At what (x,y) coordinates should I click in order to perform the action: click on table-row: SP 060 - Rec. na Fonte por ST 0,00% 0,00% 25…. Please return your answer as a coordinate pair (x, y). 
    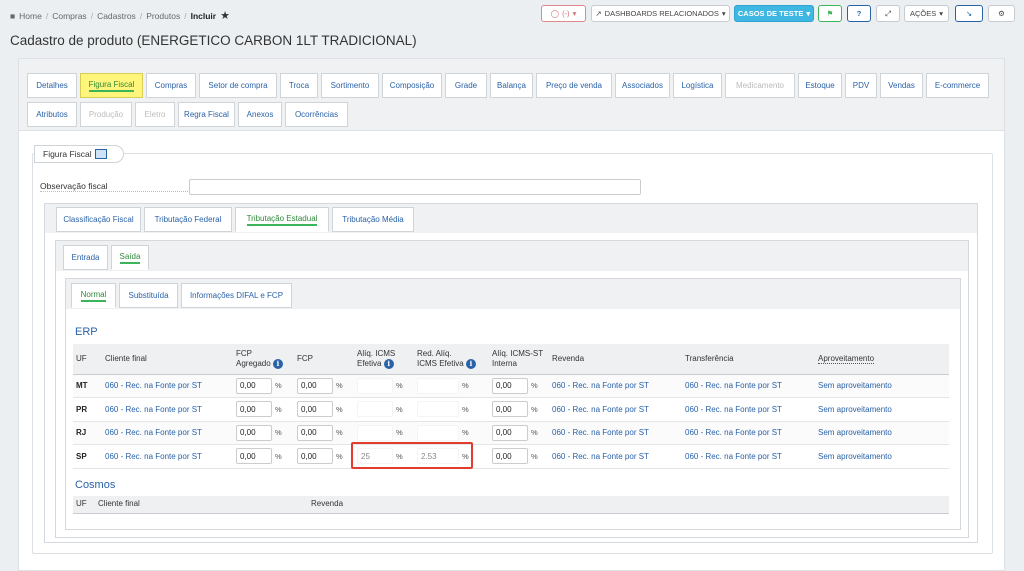
    Looking at the image, I should click on (511, 456).